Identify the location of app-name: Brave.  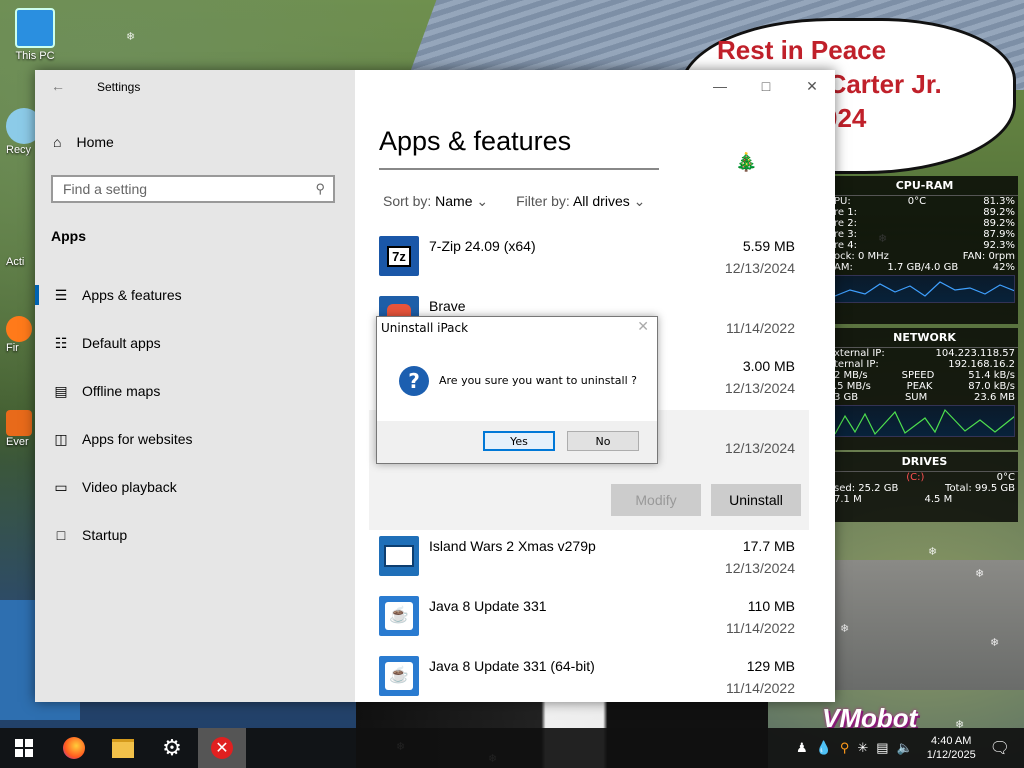
(447, 306).